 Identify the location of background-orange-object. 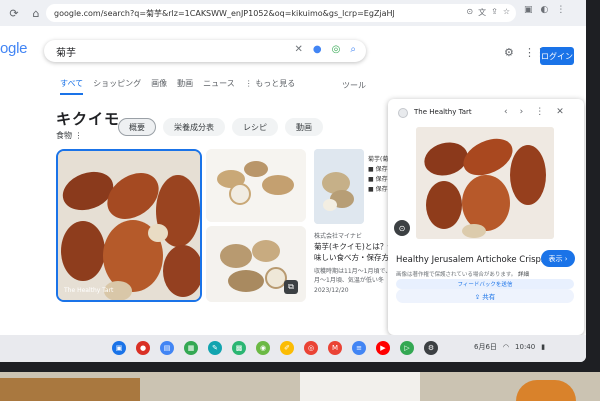
(546, 390).